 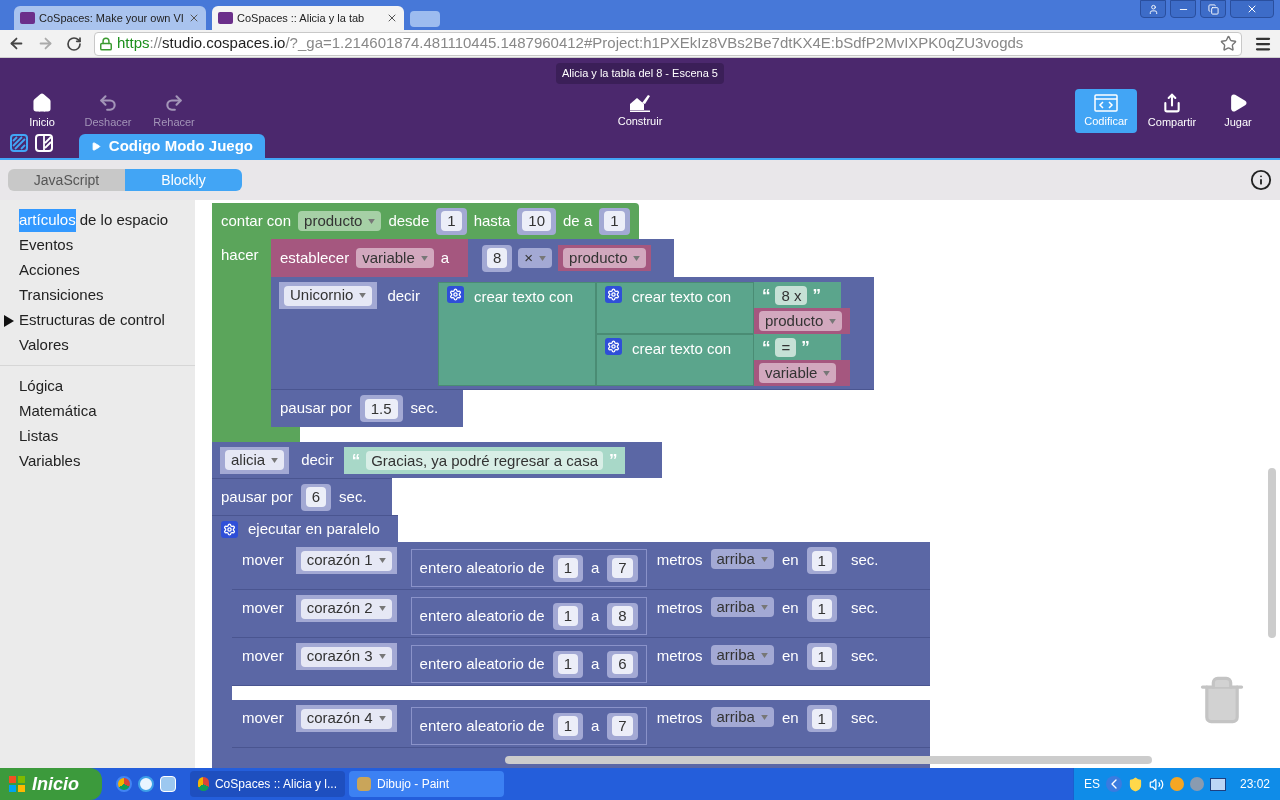 I want to click on dropdown-field: corazón 3, so click(x=346, y=656).